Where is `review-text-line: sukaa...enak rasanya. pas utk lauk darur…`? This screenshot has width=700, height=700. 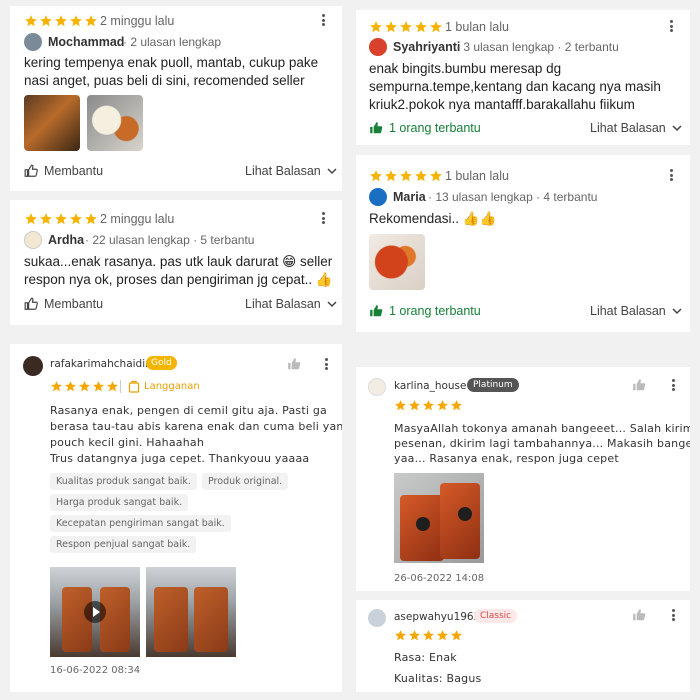
review-text-line: sukaa...enak rasanya. pas utk lauk darur… is located at coordinates (178, 261).